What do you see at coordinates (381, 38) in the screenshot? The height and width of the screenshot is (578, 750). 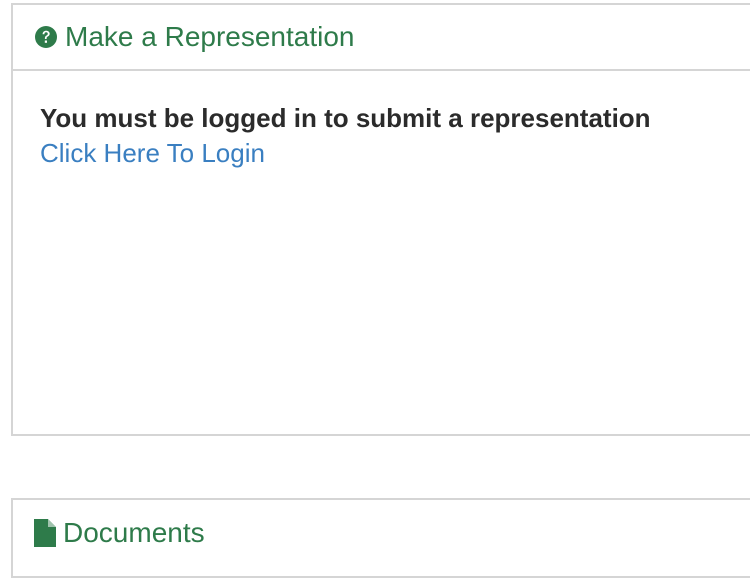 I see `make-representation-heading: Make a Representation` at bounding box center [381, 38].